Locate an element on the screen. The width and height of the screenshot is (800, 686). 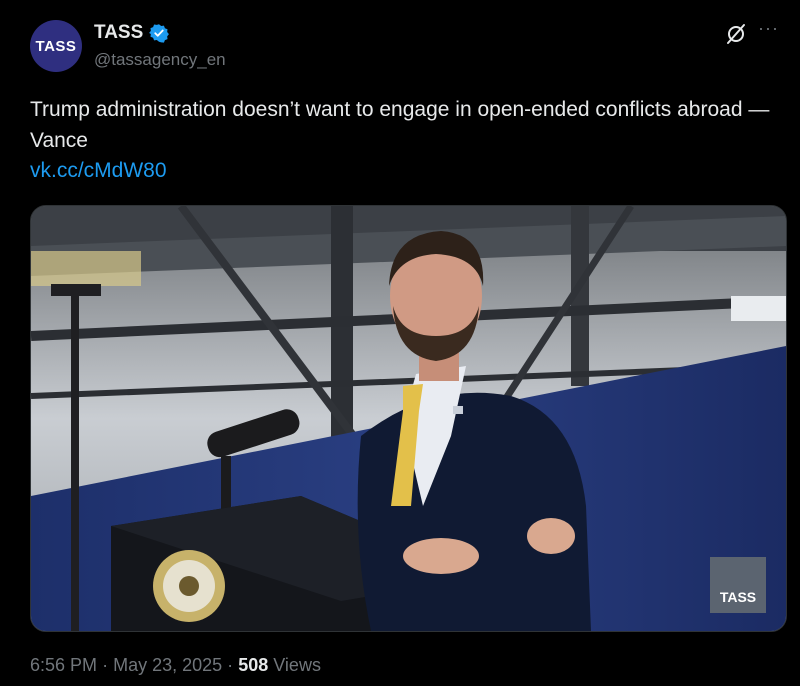
tweet-meta: 6:56 PM · May 23, 2025 · 508 Views is located at coordinates (175, 665).